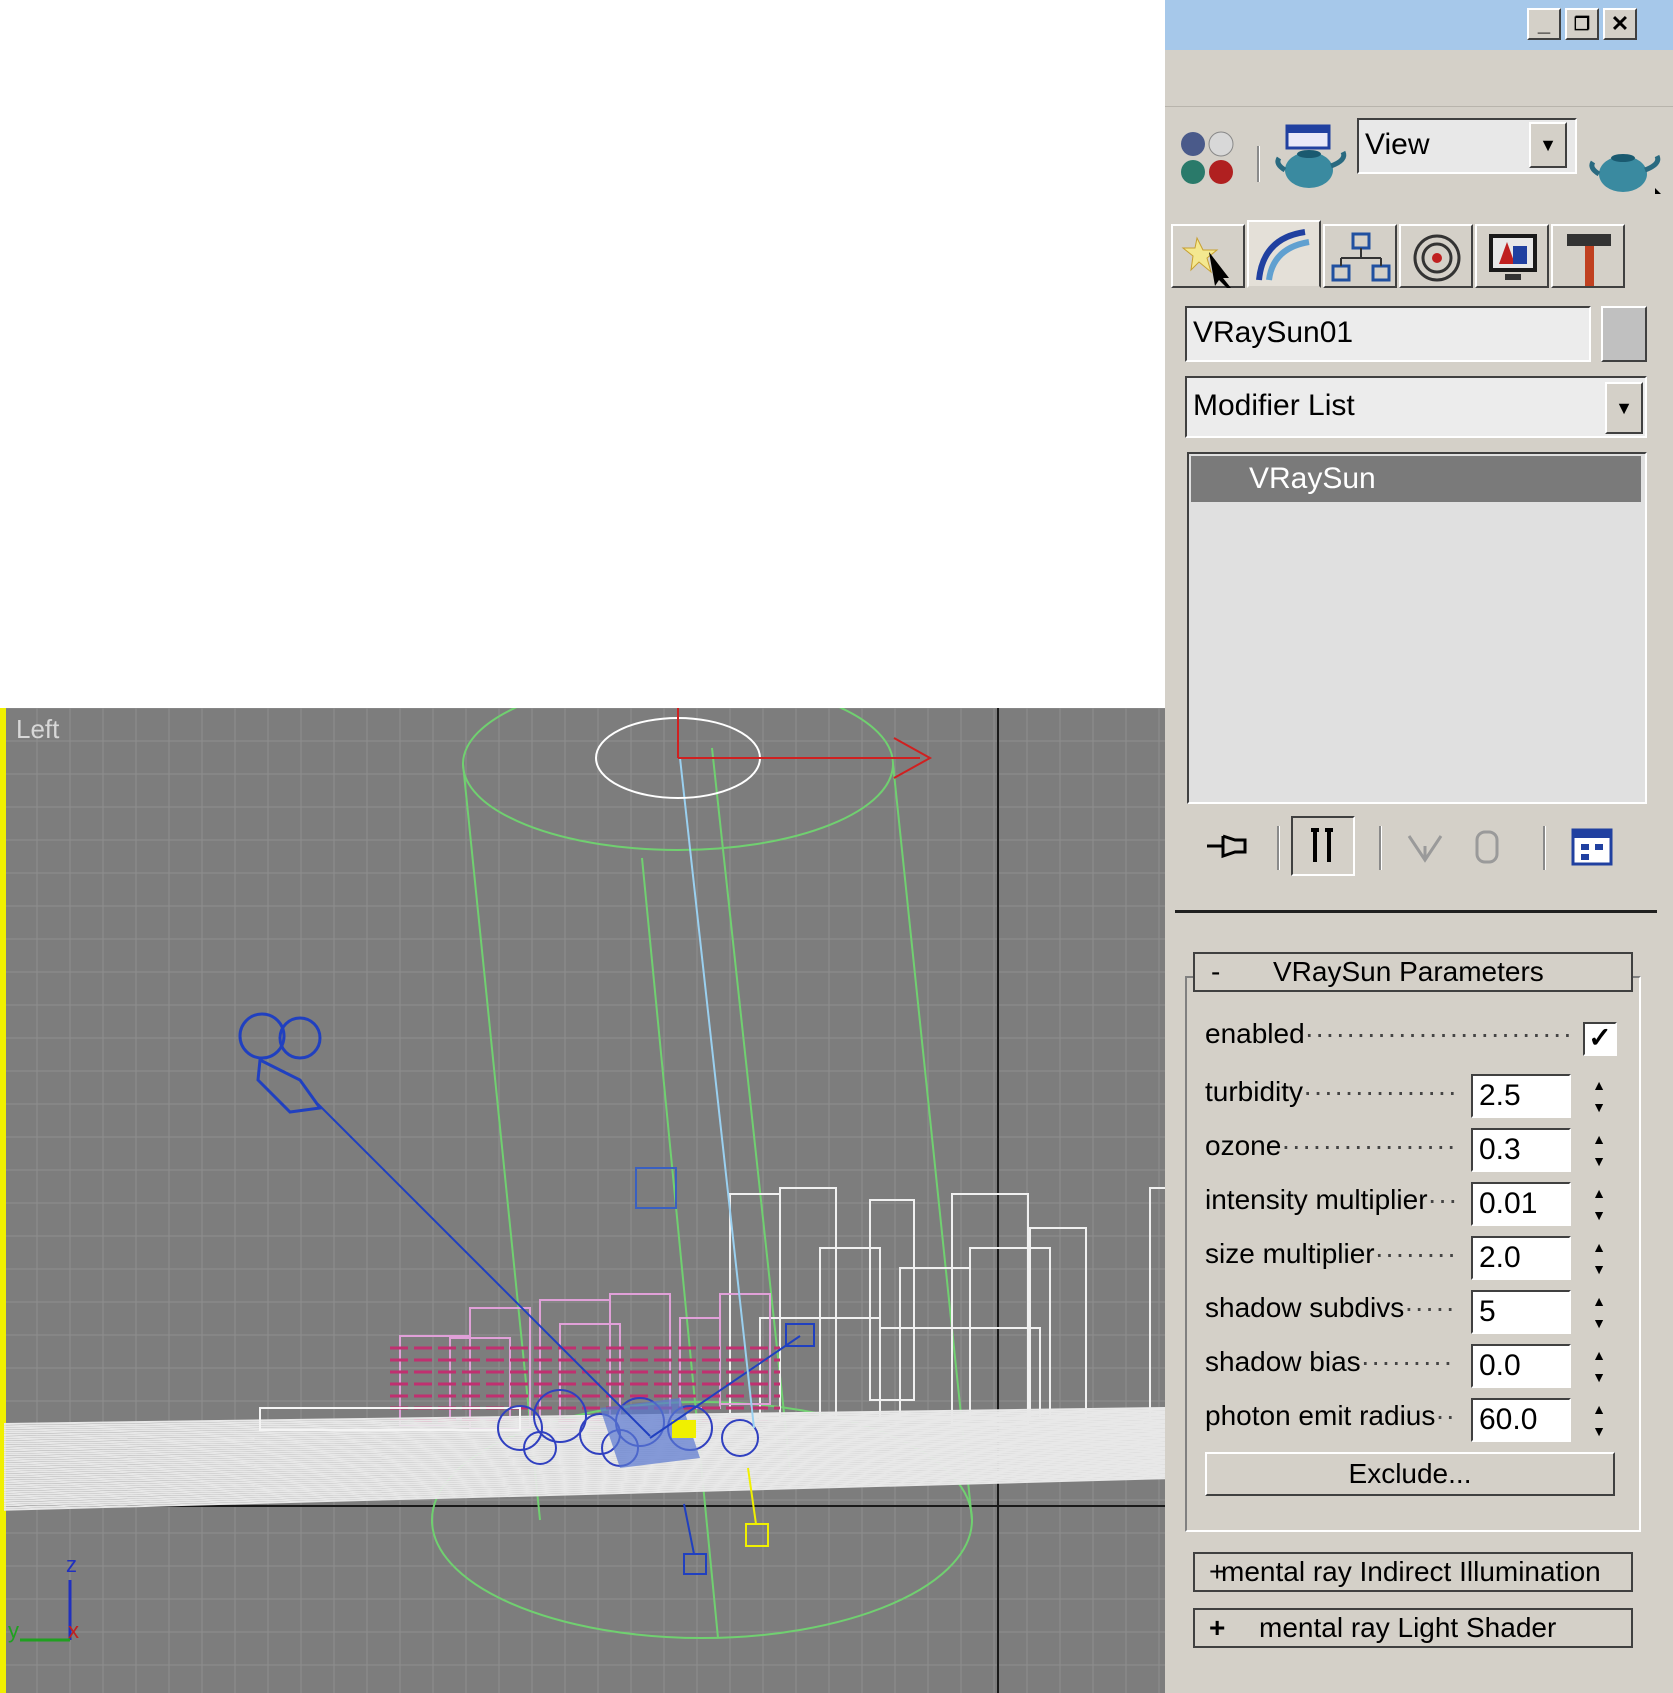 Image resolution: width=1673 pixels, height=1693 pixels. What do you see at coordinates (1330, 1361) in the screenshot?
I see `param-label: shadow bias··························` at bounding box center [1330, 1361].